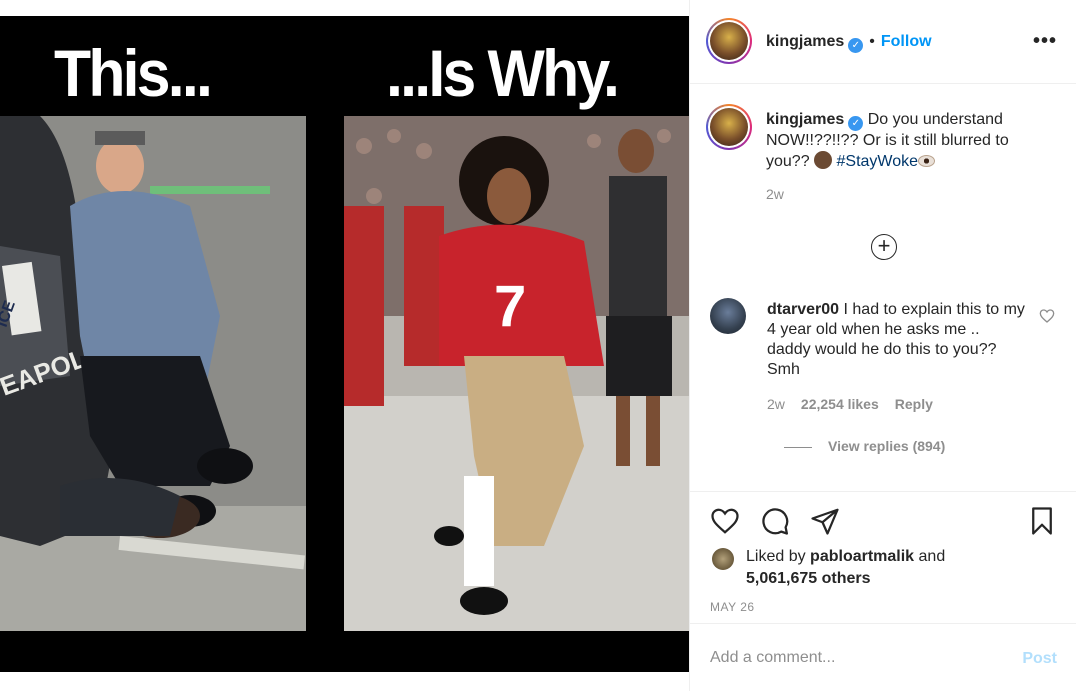 This screenshot has width=1076, height=691. Describe the element at coordinates (927, 161) in the screenshot. I see `eye-emoji-icon` at that location.